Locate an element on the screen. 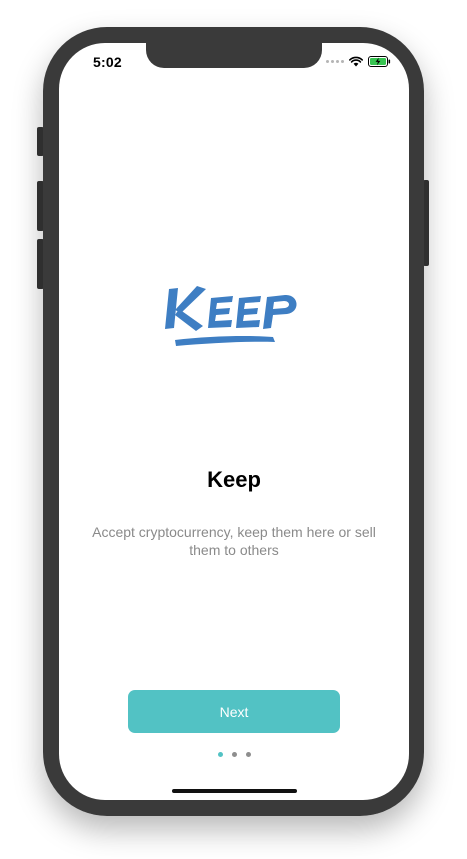 The image size is (467, 859). next-button: Next is located at coordinates (234, 711).